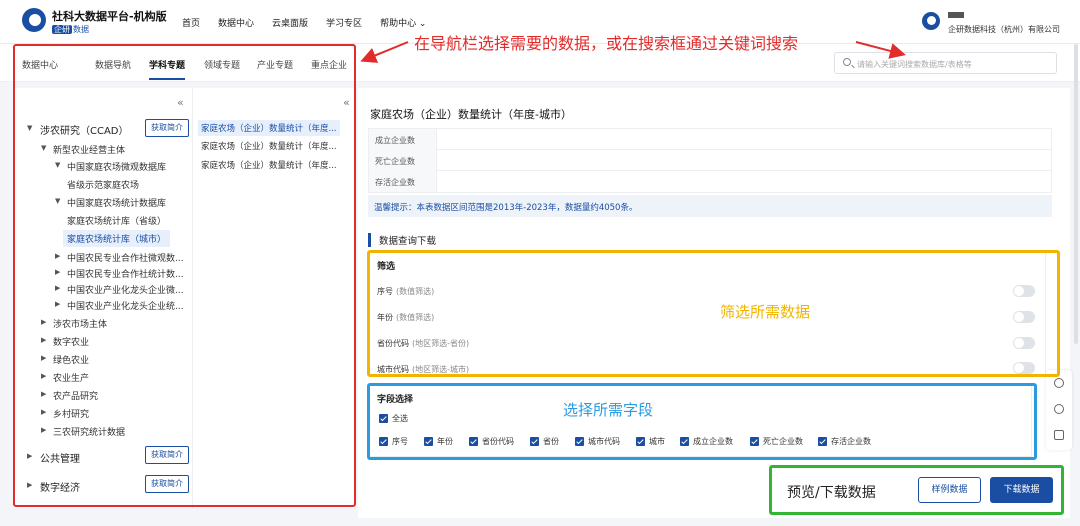 The image size is (1080, 526). Describe the element at coordinates (956, 15) in the screenshot. I see `user-name-redacted` at that location.